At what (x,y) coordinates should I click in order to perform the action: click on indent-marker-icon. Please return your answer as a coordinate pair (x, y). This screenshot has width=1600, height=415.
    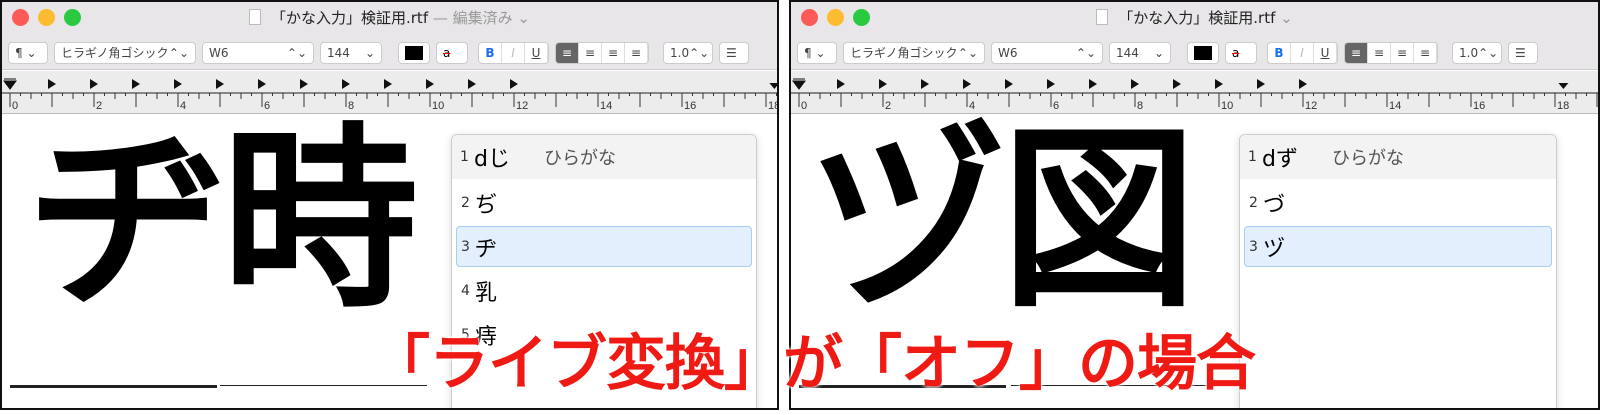
    Looking at the image, I should click on (10, 84).